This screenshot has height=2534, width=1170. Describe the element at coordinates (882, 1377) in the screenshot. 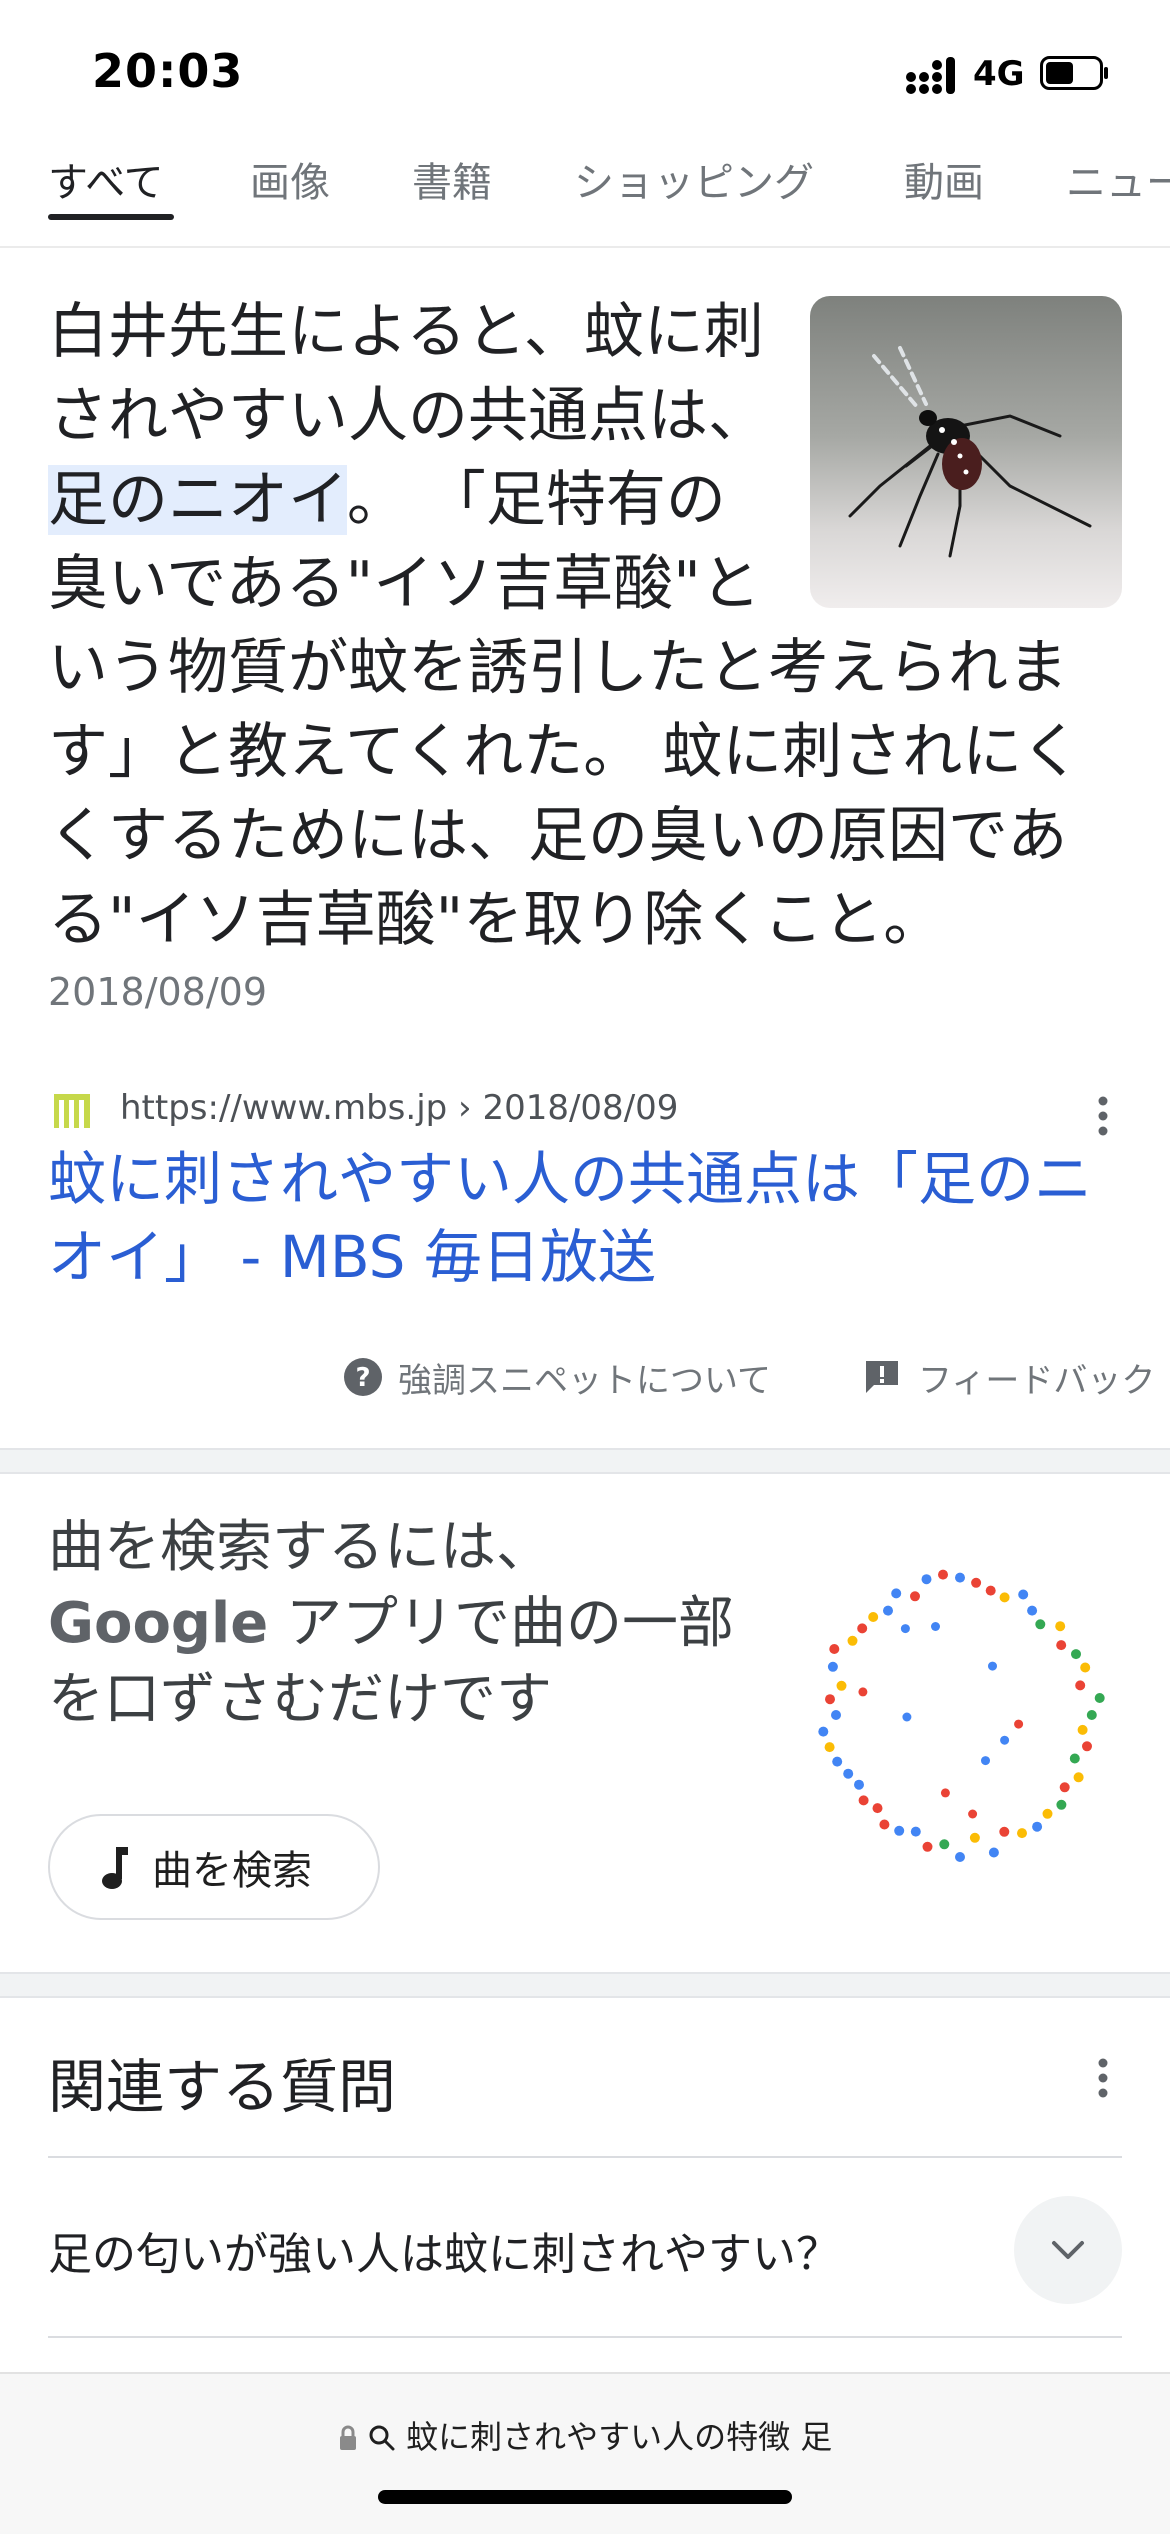

I see `feedback-icon` at that location.